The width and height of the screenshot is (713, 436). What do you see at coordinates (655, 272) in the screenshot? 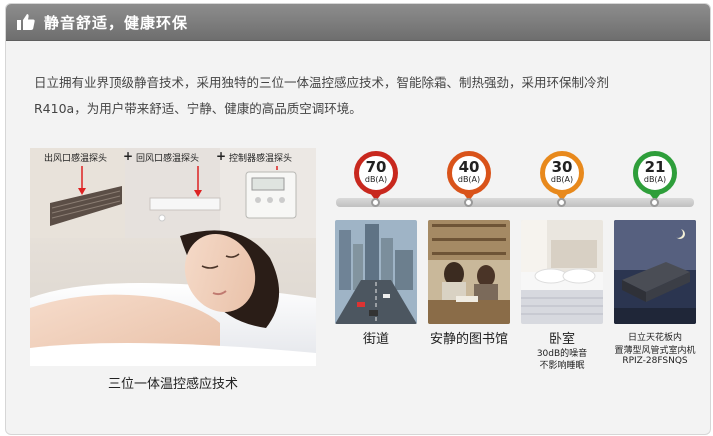
I see `product-scene` at bounding box center [655, 272].